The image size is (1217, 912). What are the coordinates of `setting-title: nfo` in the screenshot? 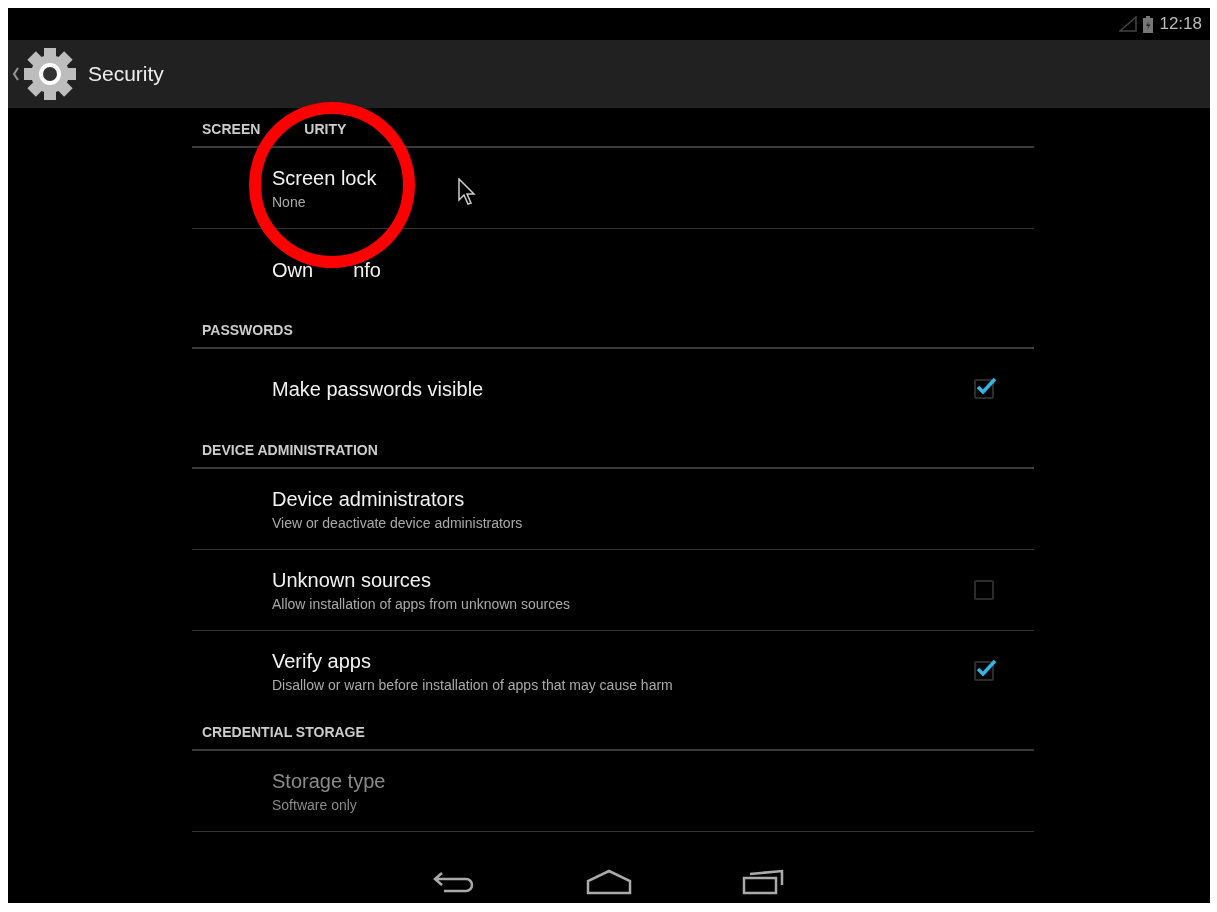 It's located at (367, 270).